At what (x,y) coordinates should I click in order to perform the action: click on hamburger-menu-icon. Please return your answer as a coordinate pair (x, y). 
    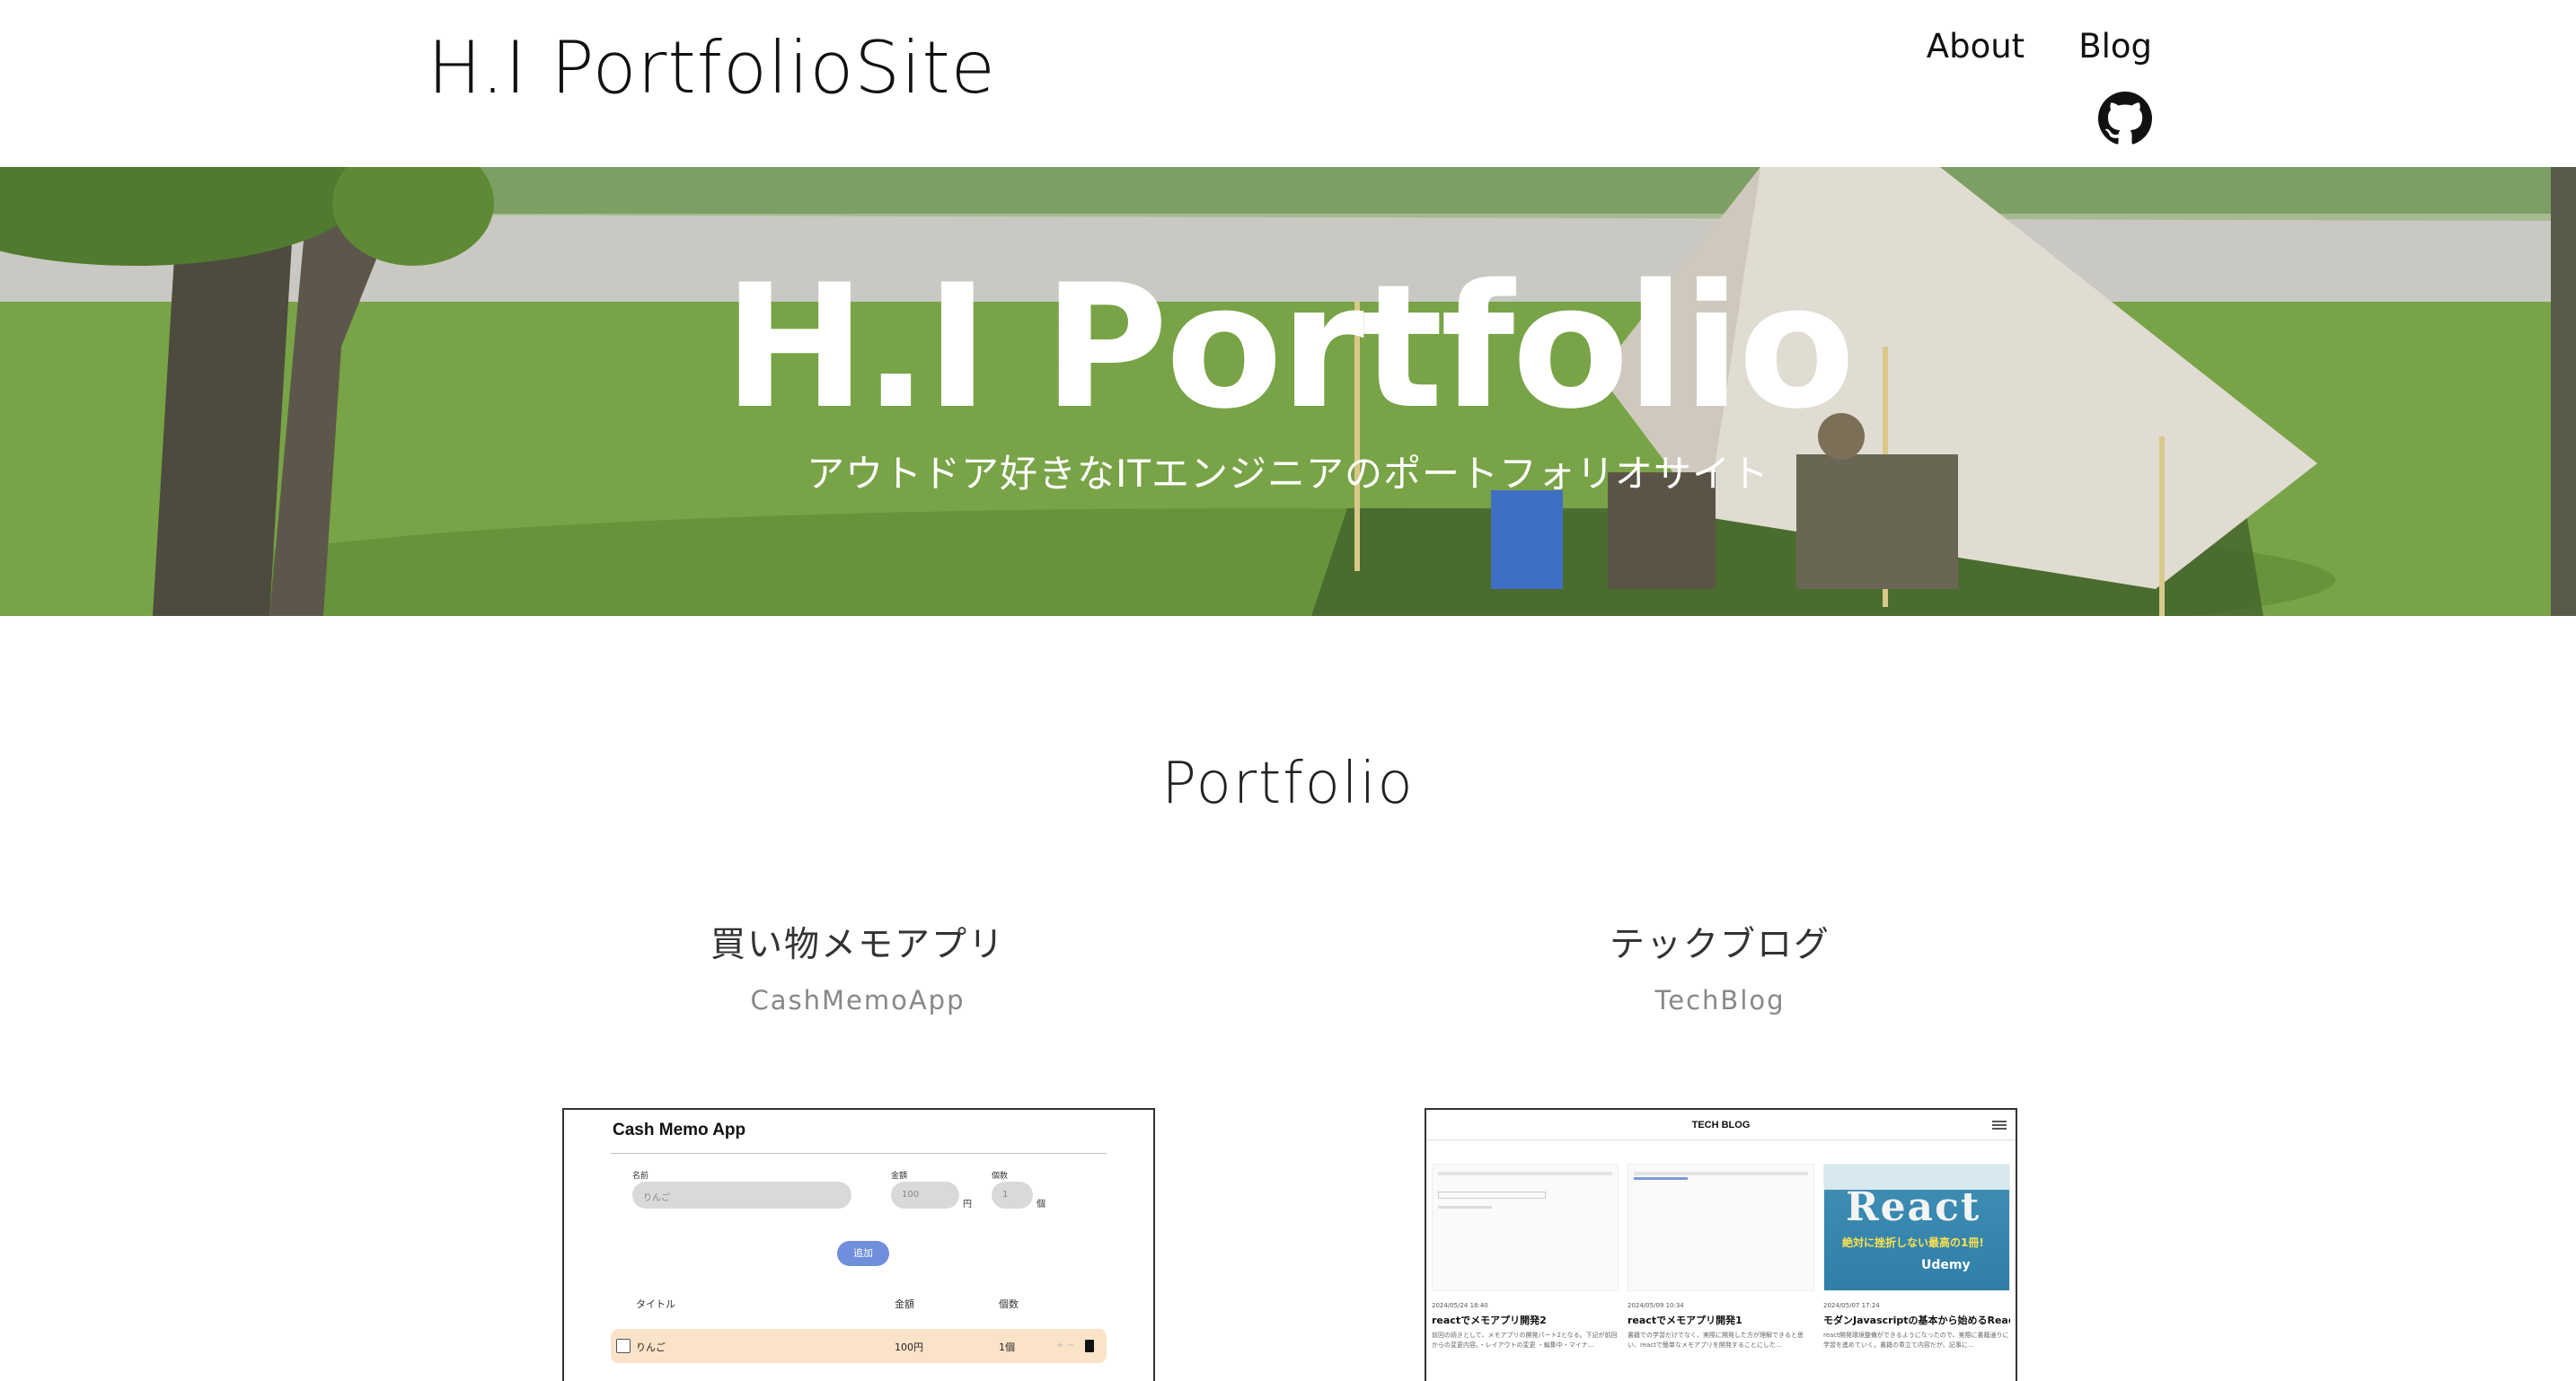
    Looking at the image, I should click on (2000, 1125).